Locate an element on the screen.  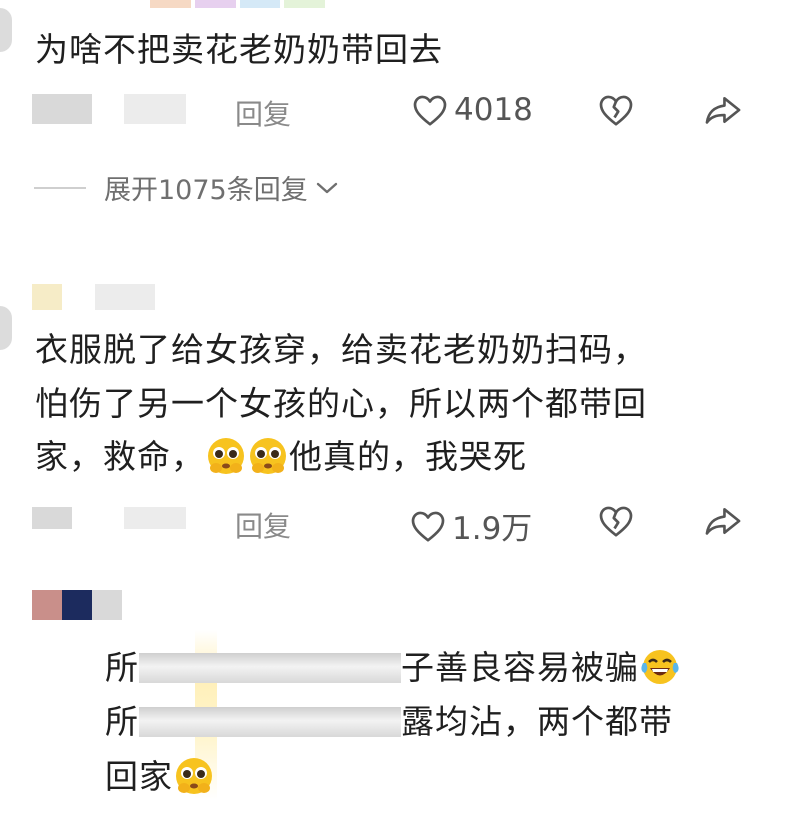
reply-text-line-1: 所 子善良容易被骗 is located at coordinates (393, 668).